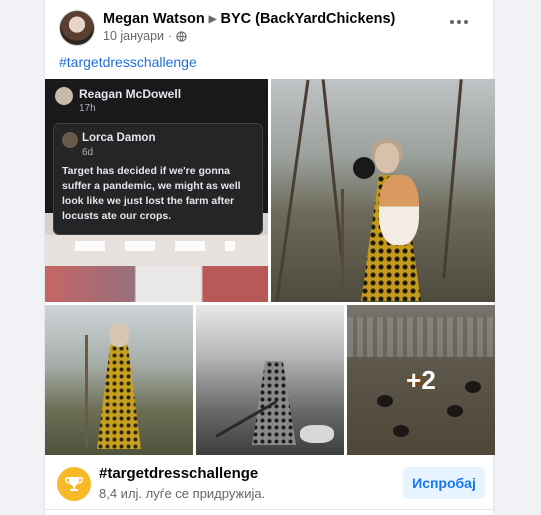 The height and width of the screenshot is (515, 541). What do you see at coordinates (182, 493) in the screenshot?
I see `challenge-participants: 8,4 илј. луѓе се придружија.` at bounding box center [182, 493].